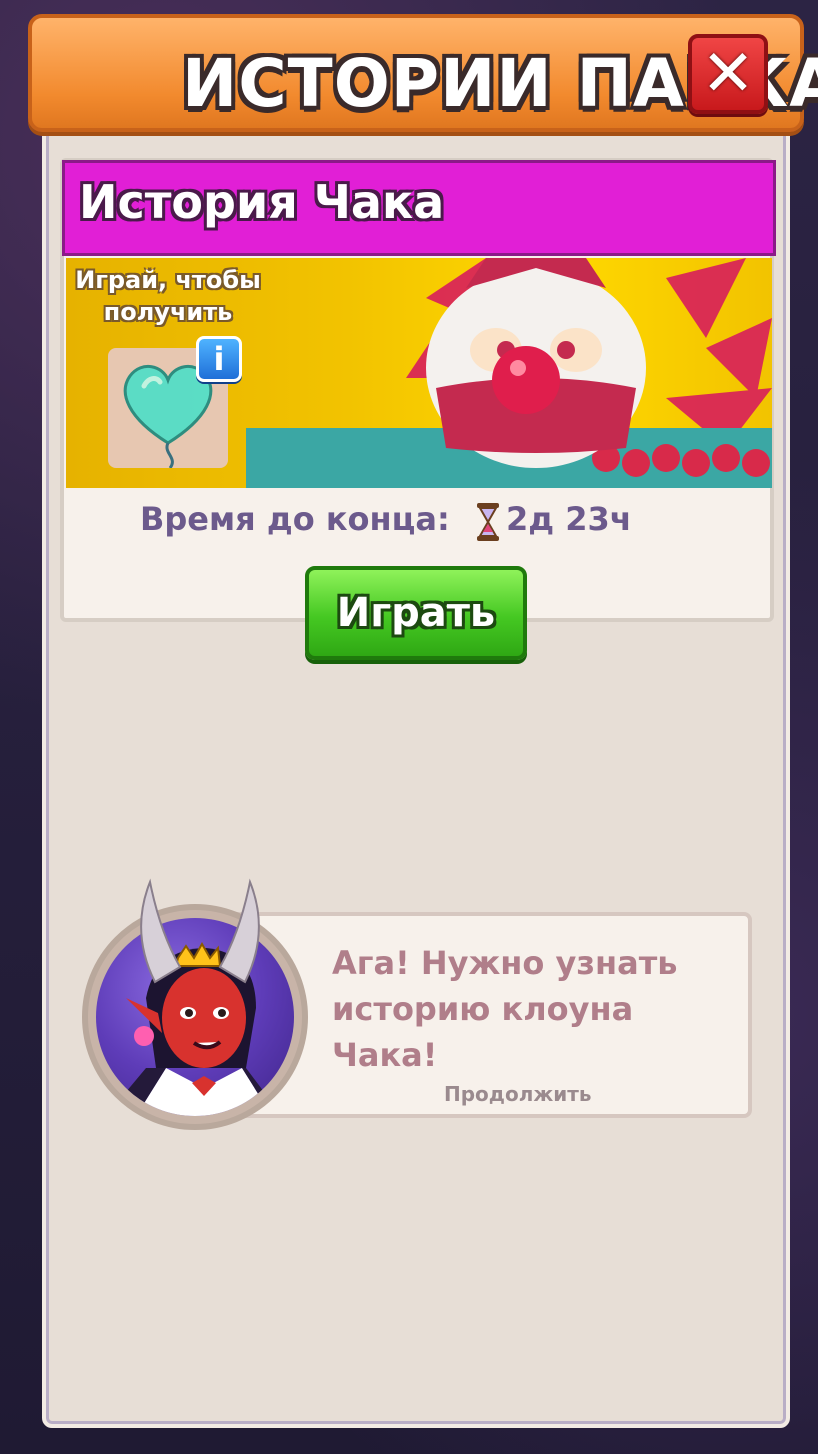 The height and width of the screenshot is (1454, 818). I want to click on dialog-text: Ага! Нужно узнать историю клоуна Чака!, so click(505, 1009).